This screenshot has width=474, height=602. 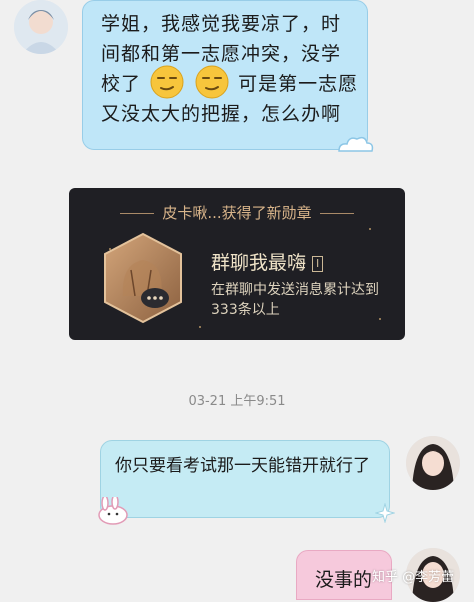 I want to click on watermark: 知乎 @李芳蕾, so click(x=413, y=577).